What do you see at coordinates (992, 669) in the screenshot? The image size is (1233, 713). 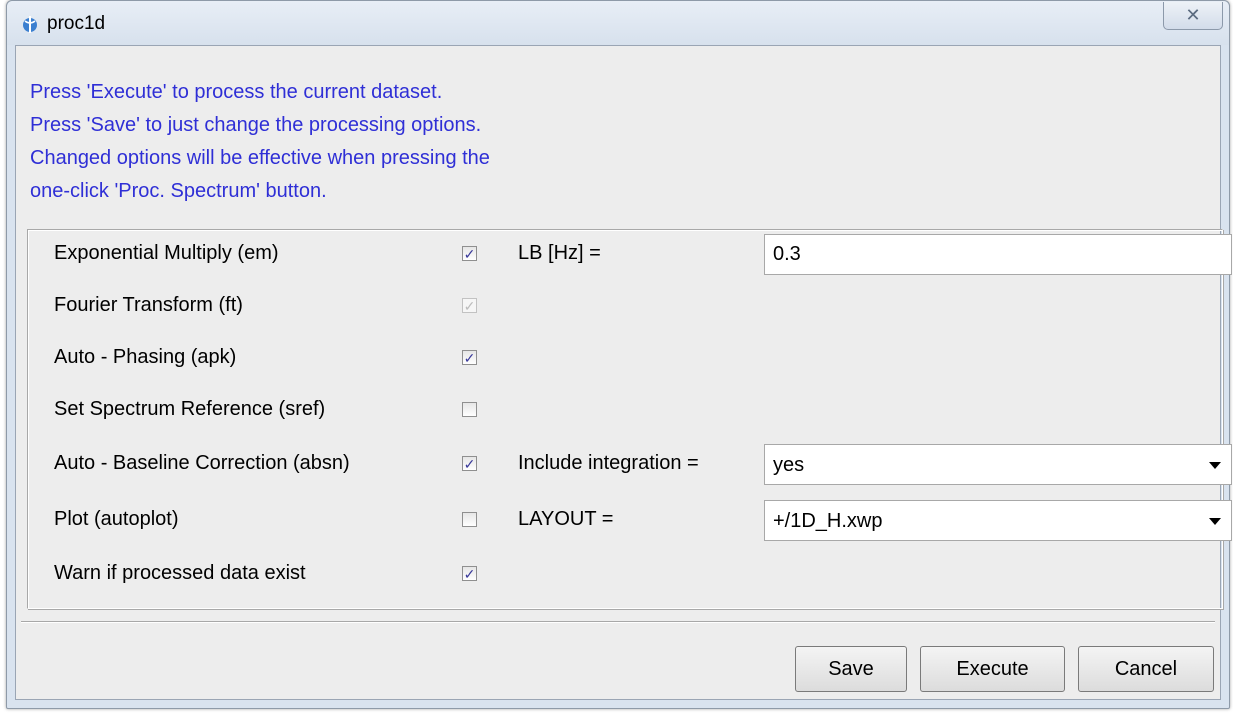 I see `execute-button: Execute` at bounding box center [992, 669].